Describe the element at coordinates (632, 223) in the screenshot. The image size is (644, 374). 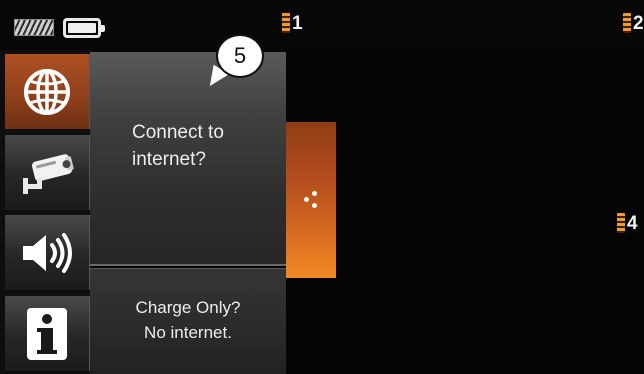
I see `channel-number: 4` at that location.